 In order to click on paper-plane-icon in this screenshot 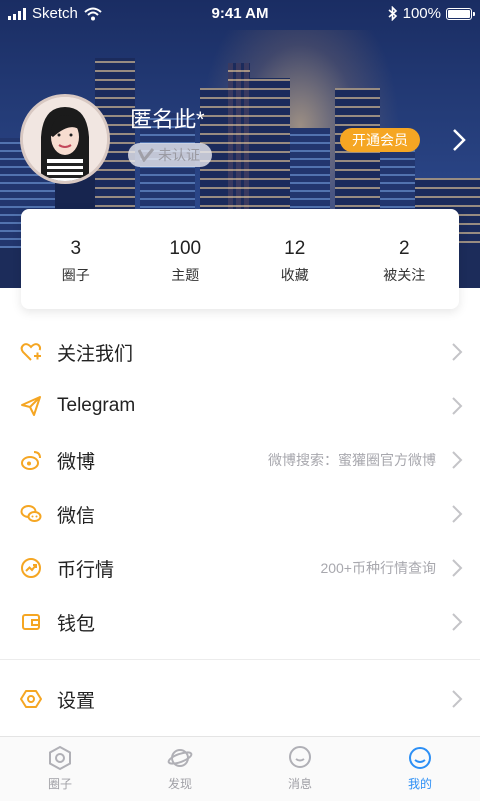, I will do `click(31, 406)`.